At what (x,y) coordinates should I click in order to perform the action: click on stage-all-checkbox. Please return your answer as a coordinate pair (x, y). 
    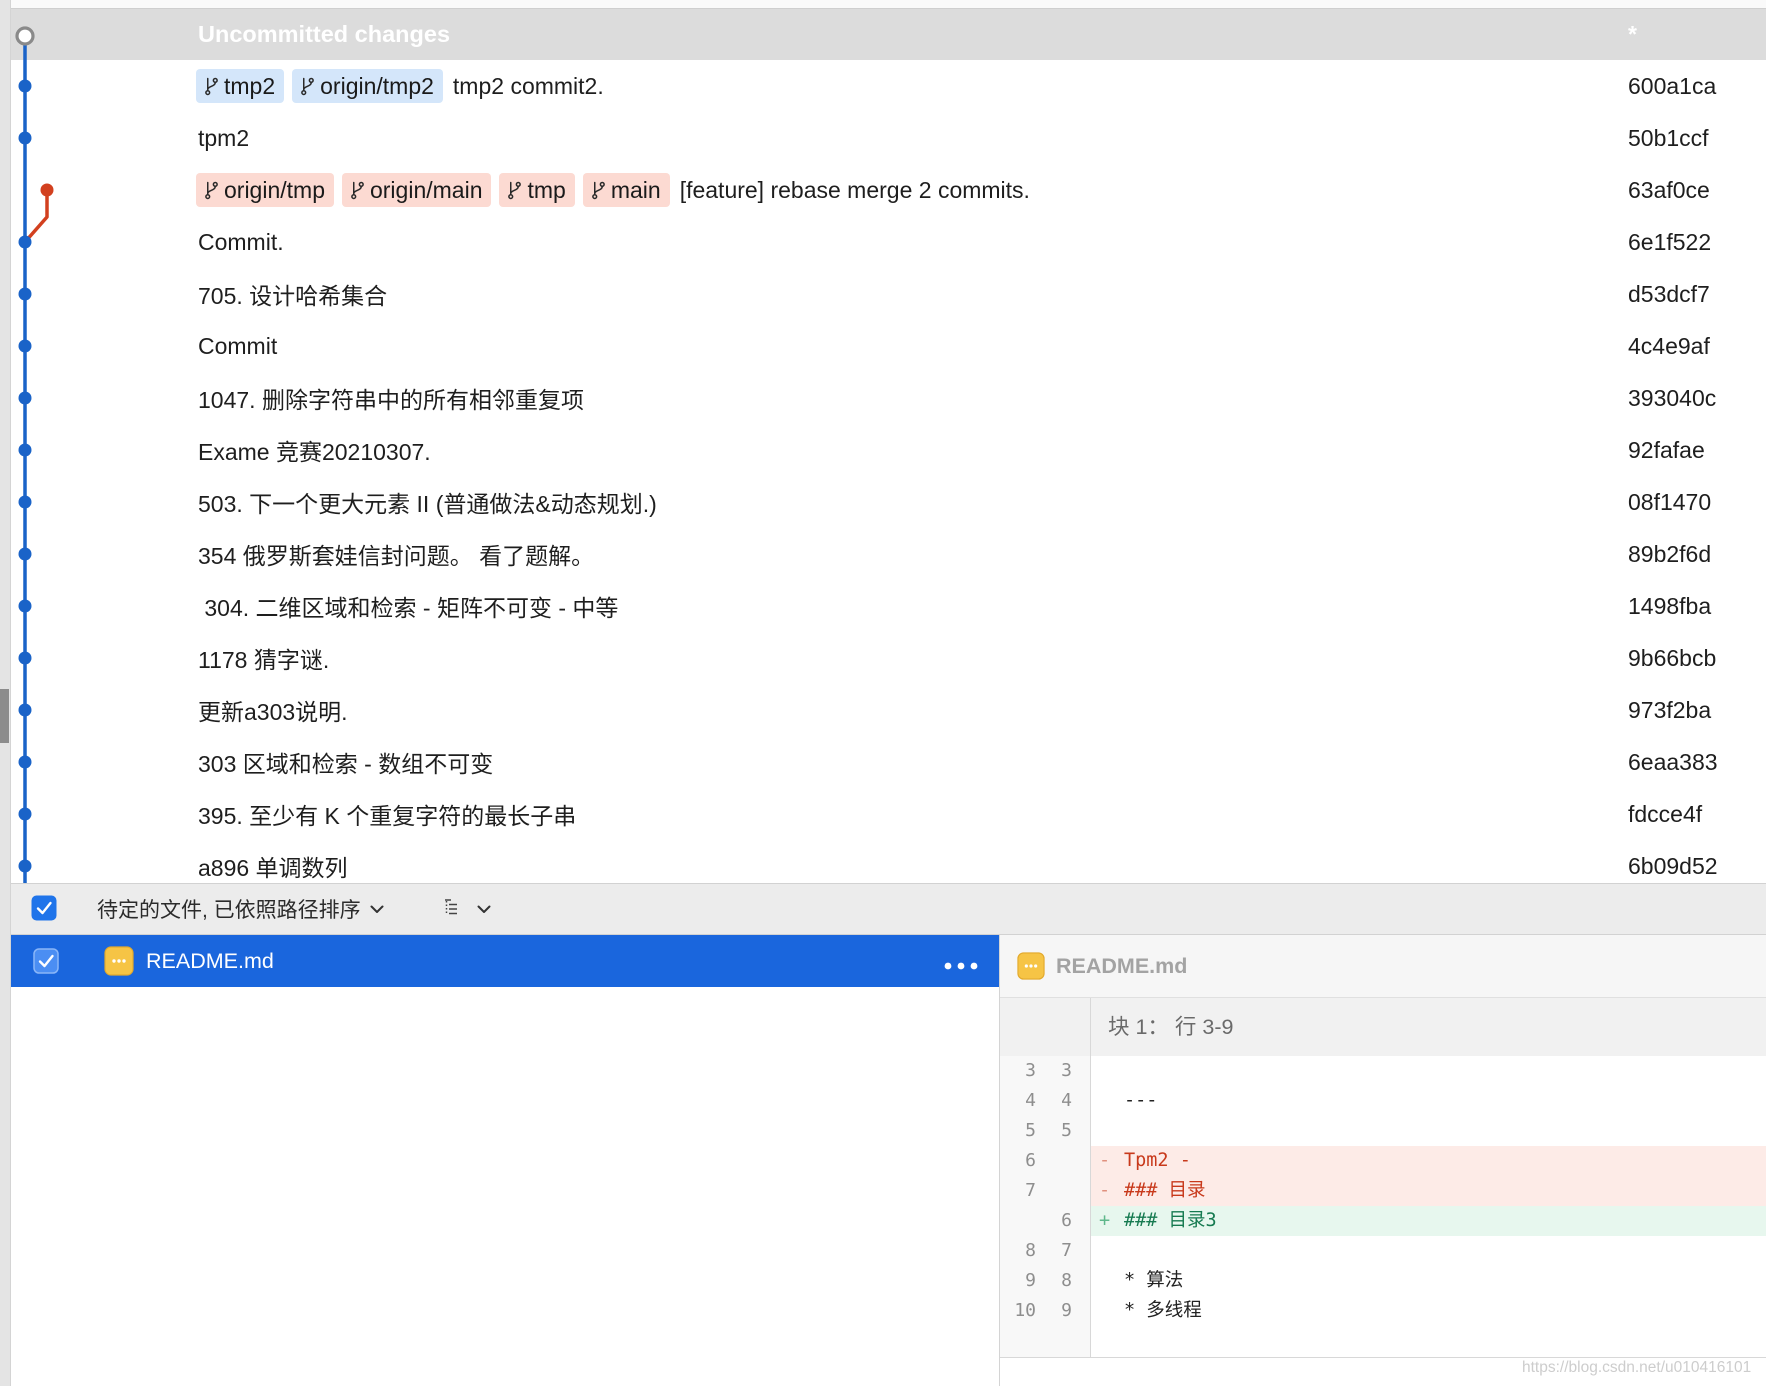
    Looking at the image, I should click on (44, 908).